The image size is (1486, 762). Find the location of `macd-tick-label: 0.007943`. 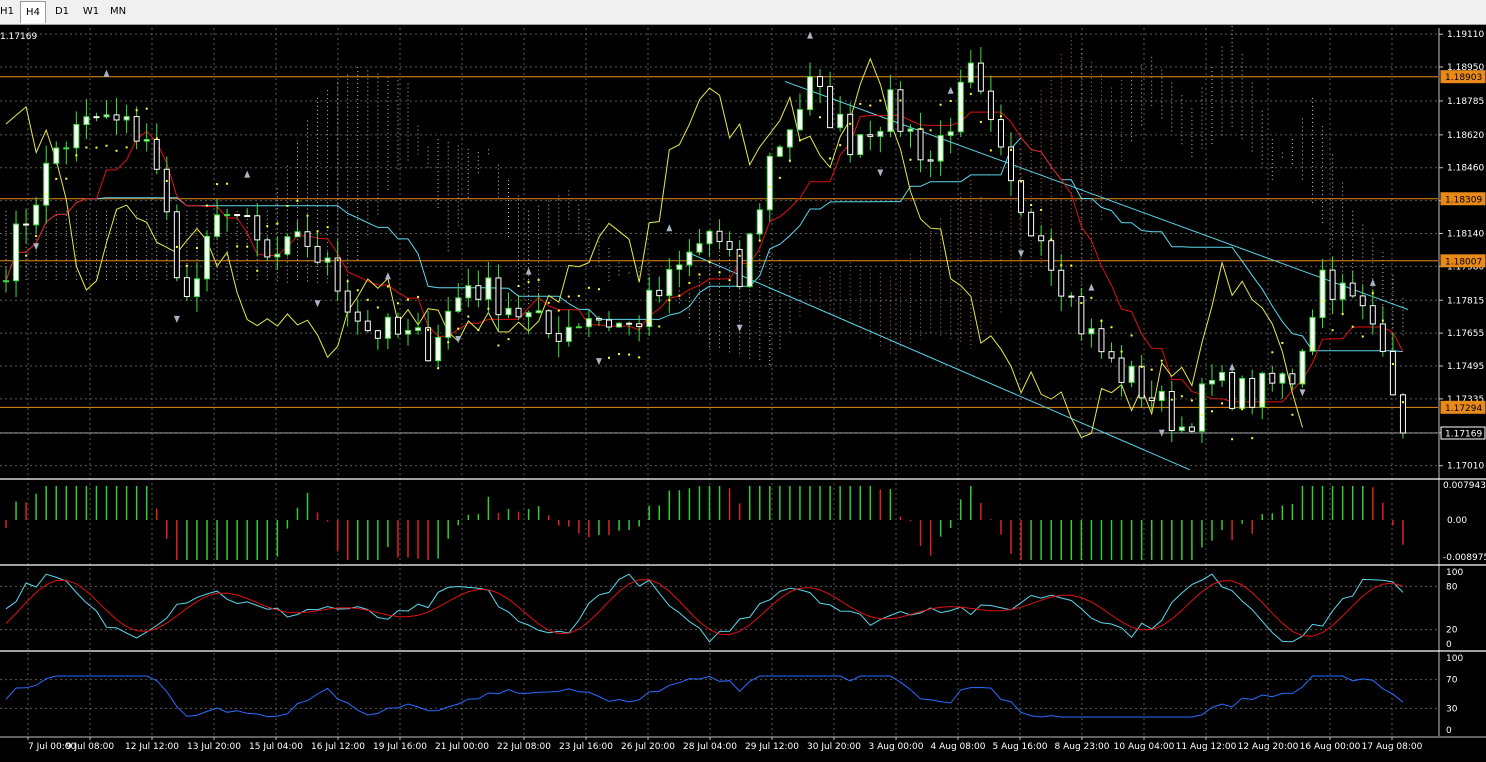

macd-tick-label: 0.007943 is located at coordinates (1464, 486).